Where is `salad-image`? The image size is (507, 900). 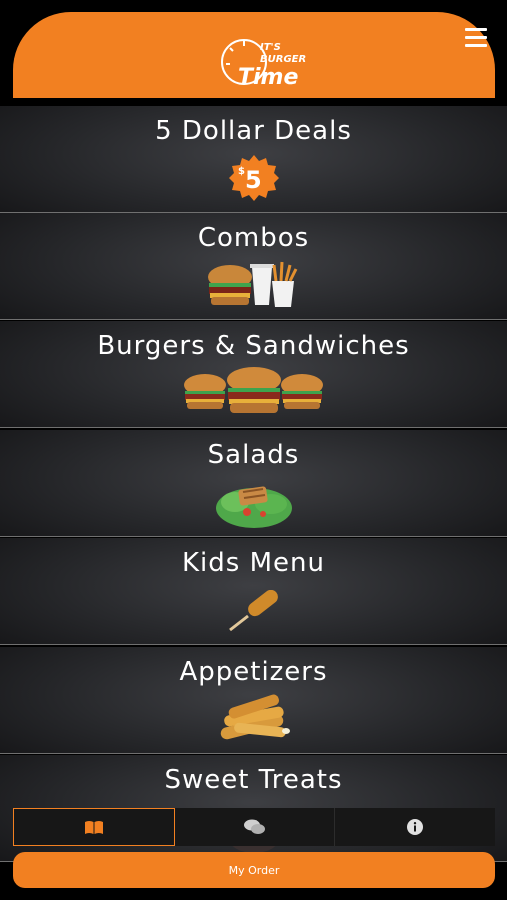 salad-image is located at coordinates (253, 507).